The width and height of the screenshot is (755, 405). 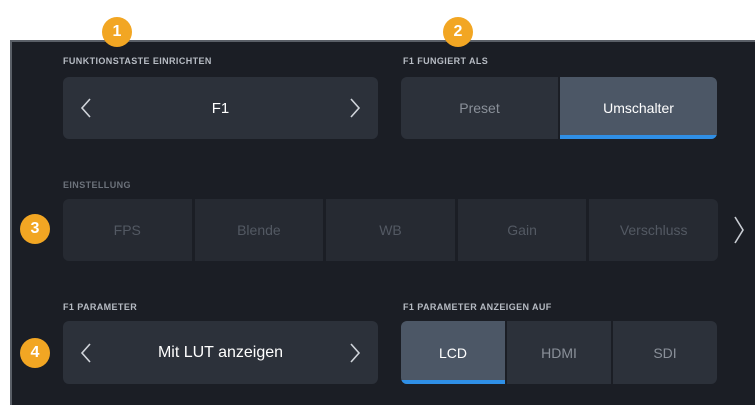 I want to click on setting-wb: WB, so click(x=389, y=230).